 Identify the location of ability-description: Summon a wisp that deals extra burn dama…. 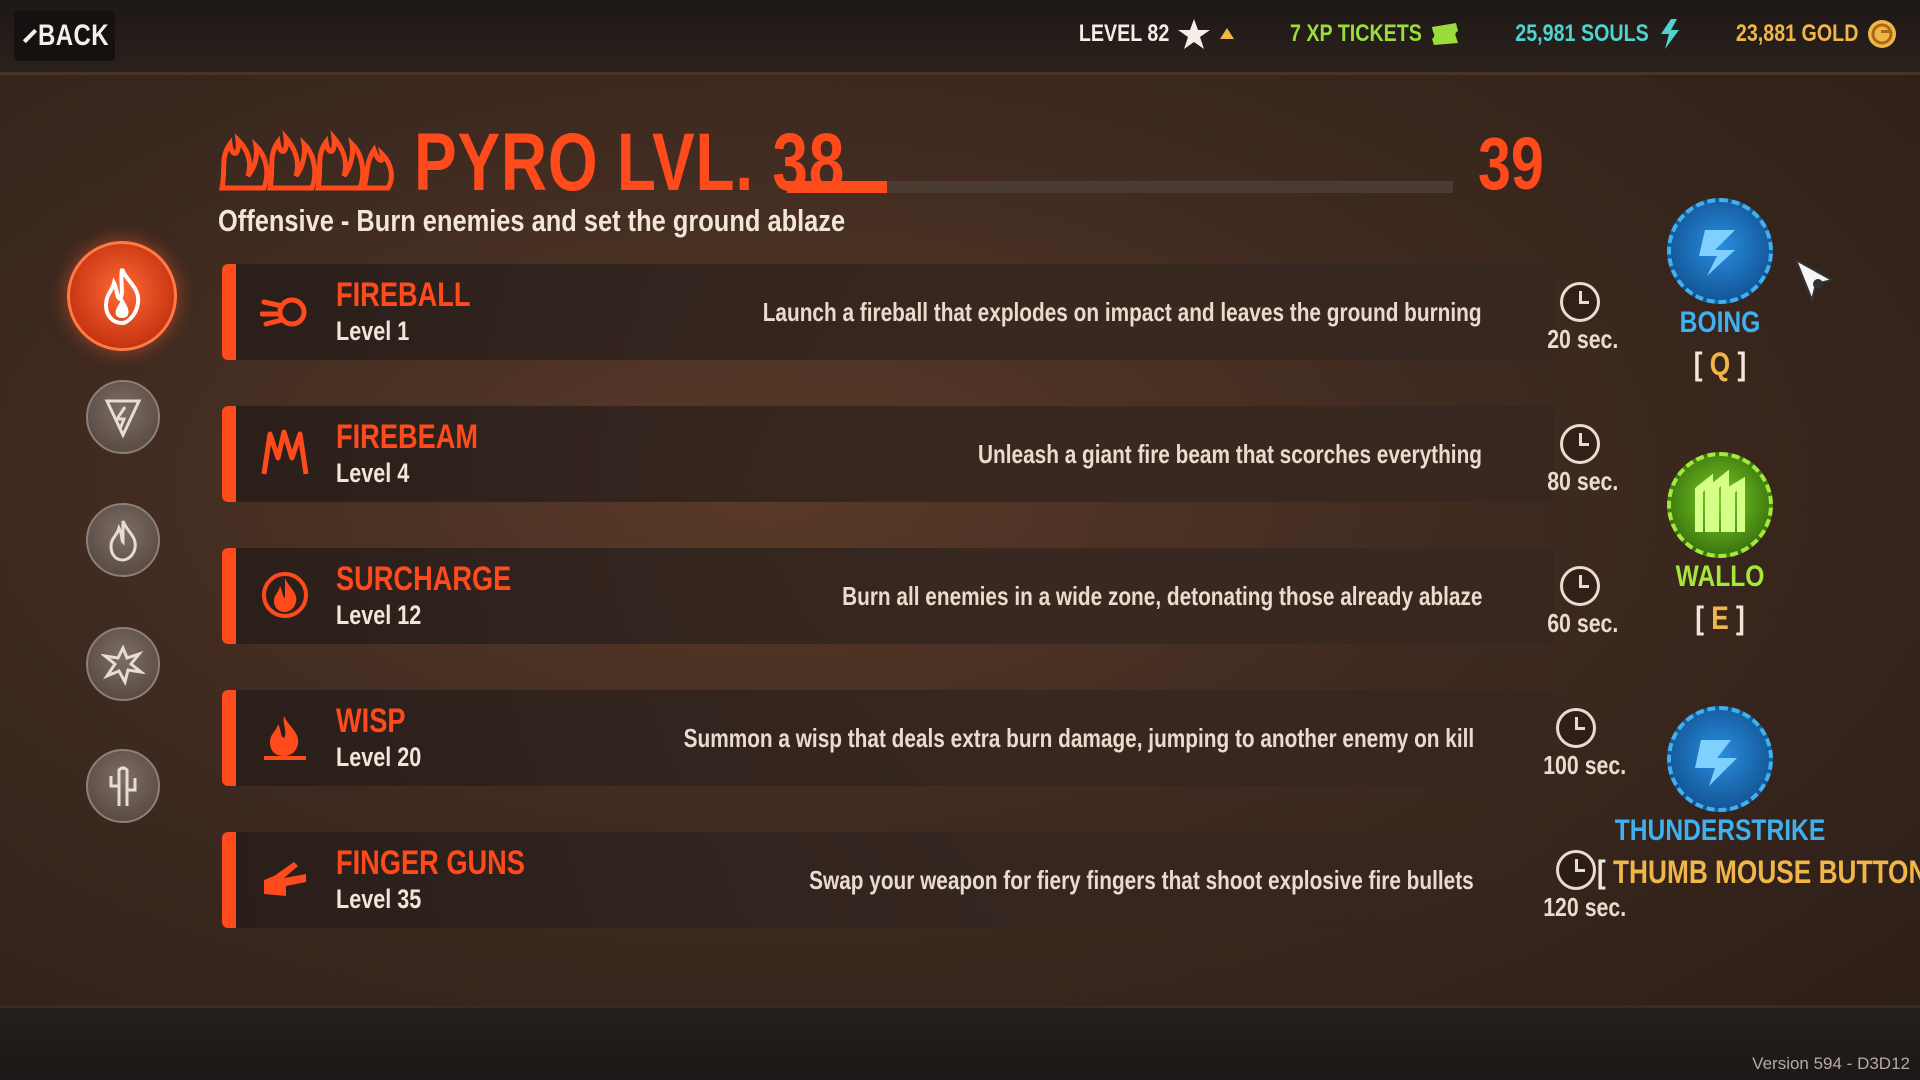
(1078, 738).